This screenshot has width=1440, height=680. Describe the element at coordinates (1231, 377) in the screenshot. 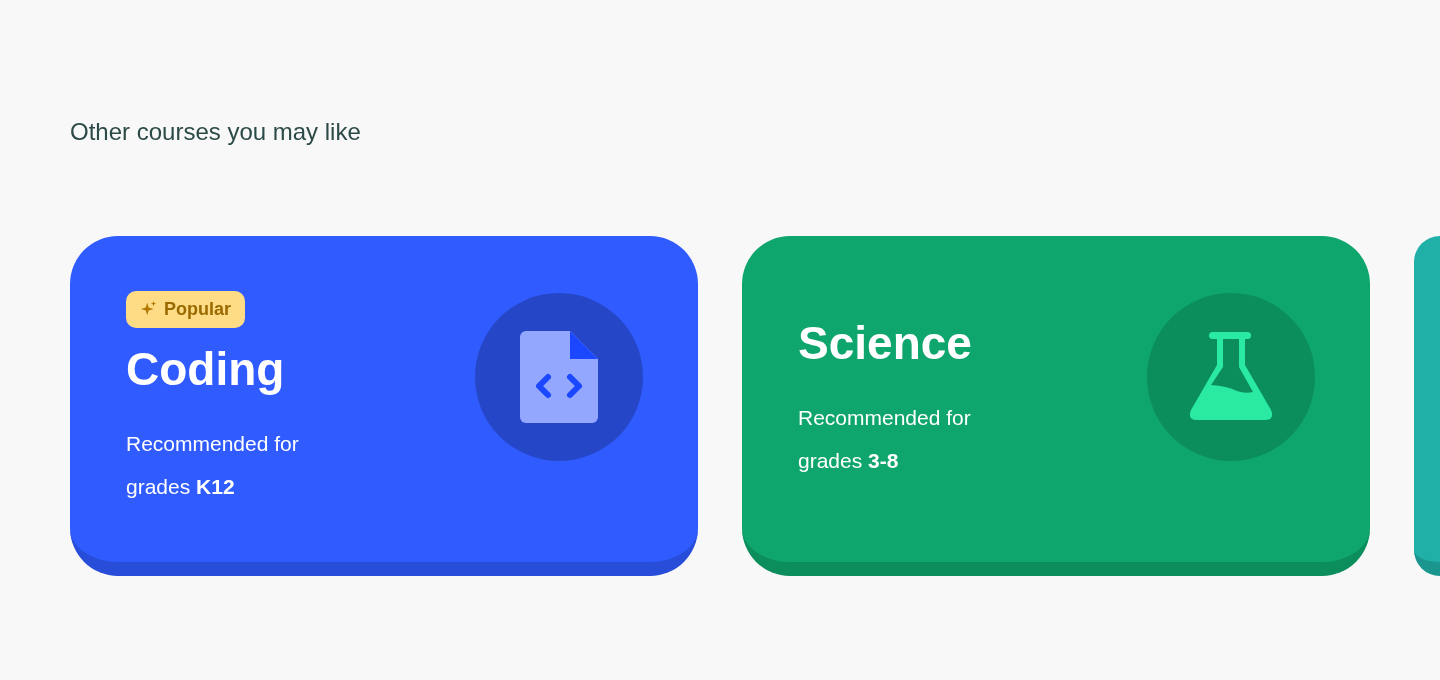

I see `flask-icon` at that location.